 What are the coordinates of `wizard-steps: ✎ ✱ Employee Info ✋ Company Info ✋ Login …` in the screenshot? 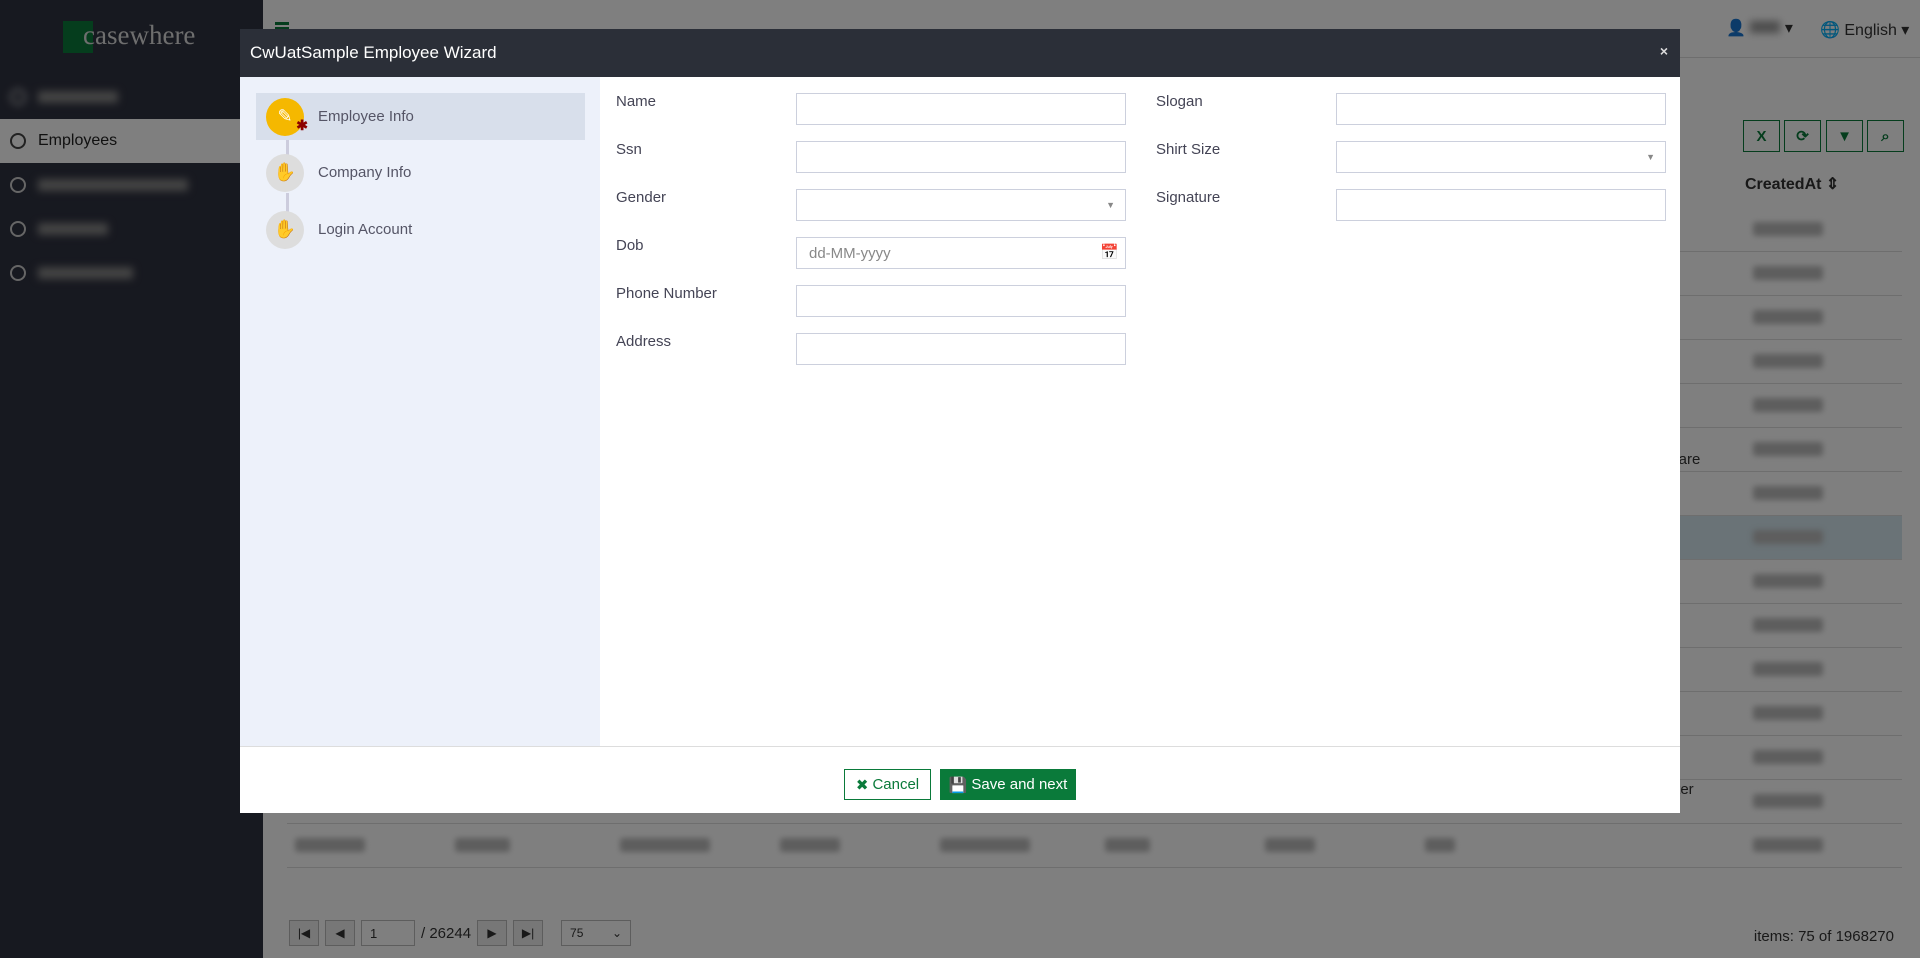 It's located at (420, 411).